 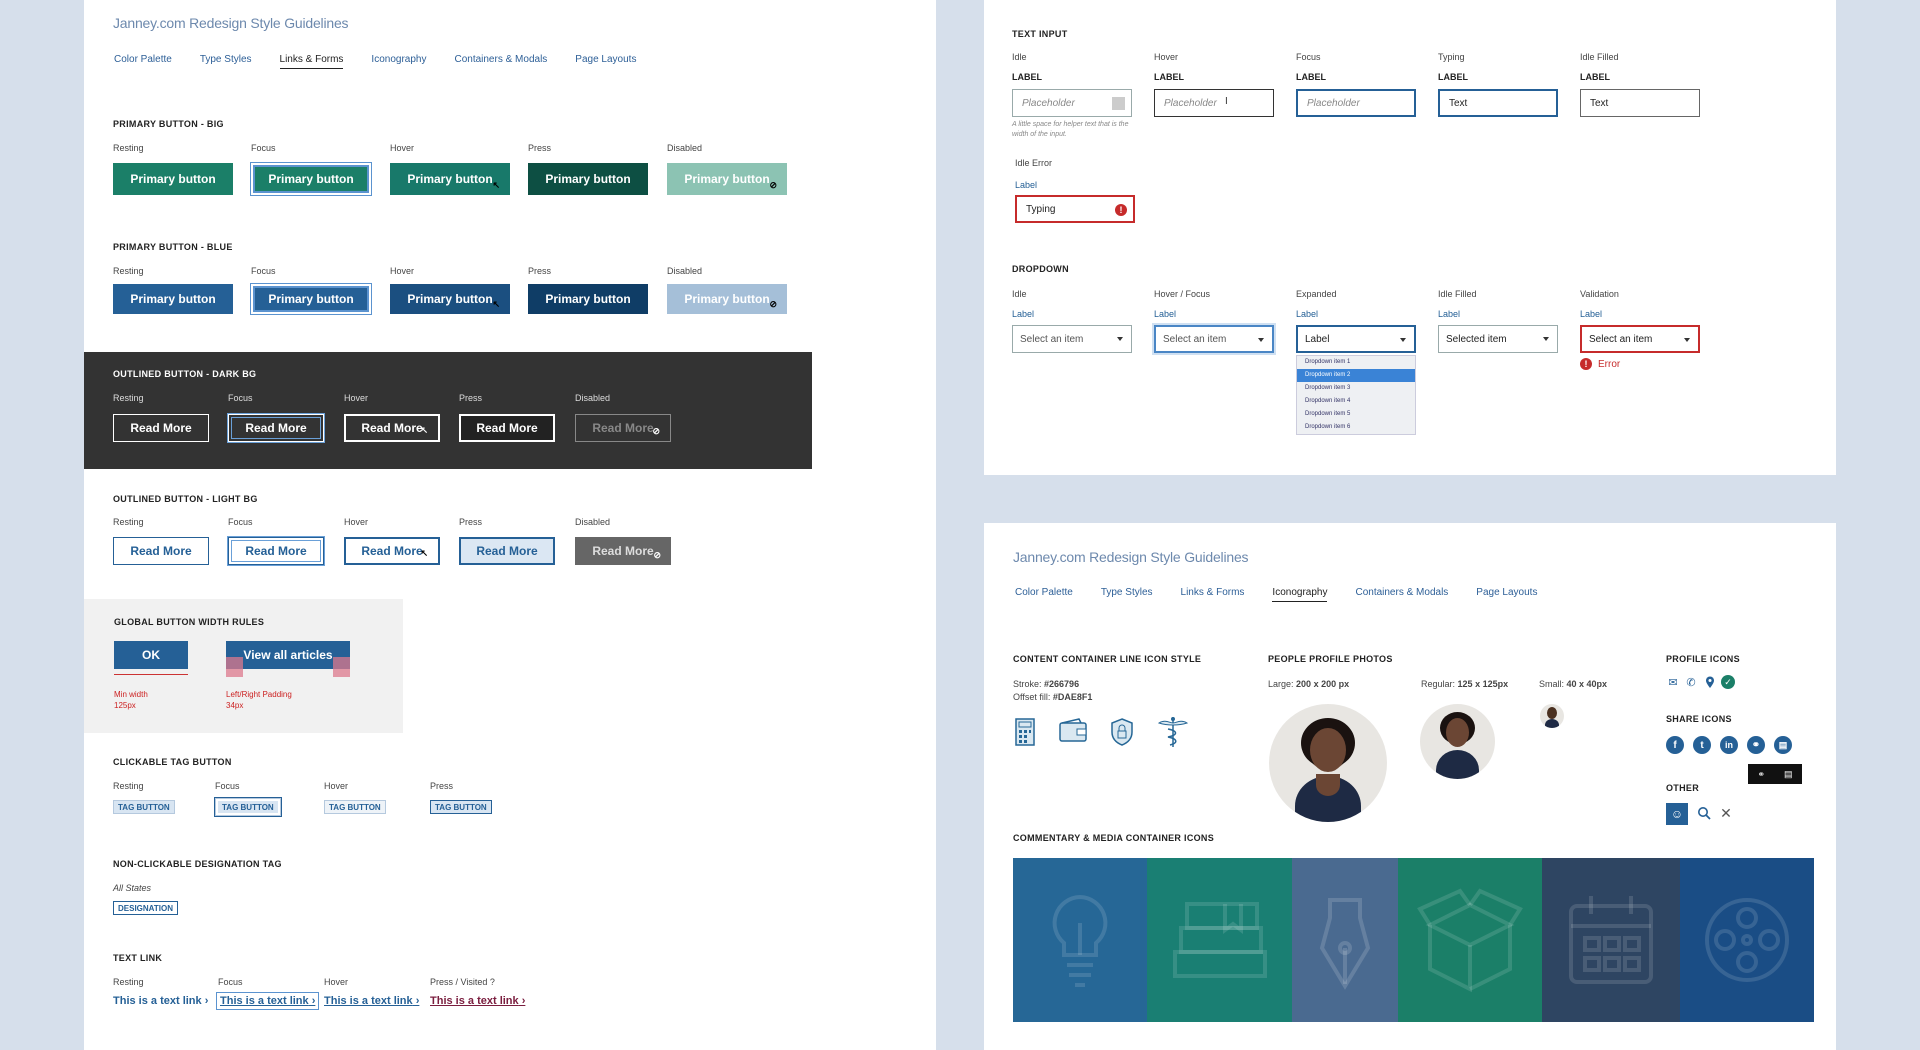 I want to click on outlined-light-button-press: Read More, so click(x=507, y=551).